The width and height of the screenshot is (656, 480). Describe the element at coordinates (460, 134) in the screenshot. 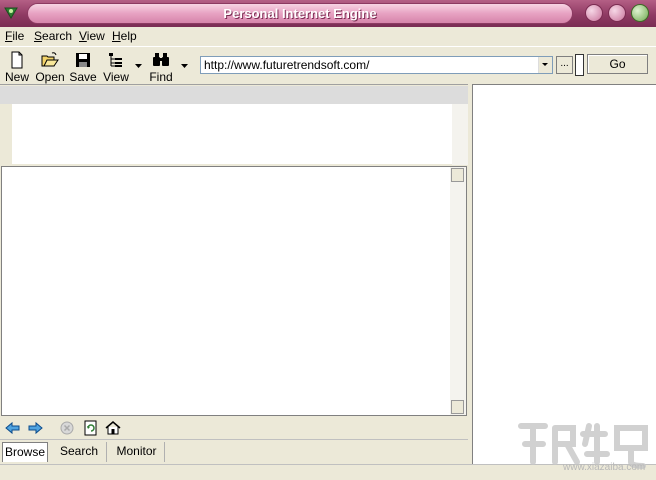

I see `results-scrollbar` at that location.